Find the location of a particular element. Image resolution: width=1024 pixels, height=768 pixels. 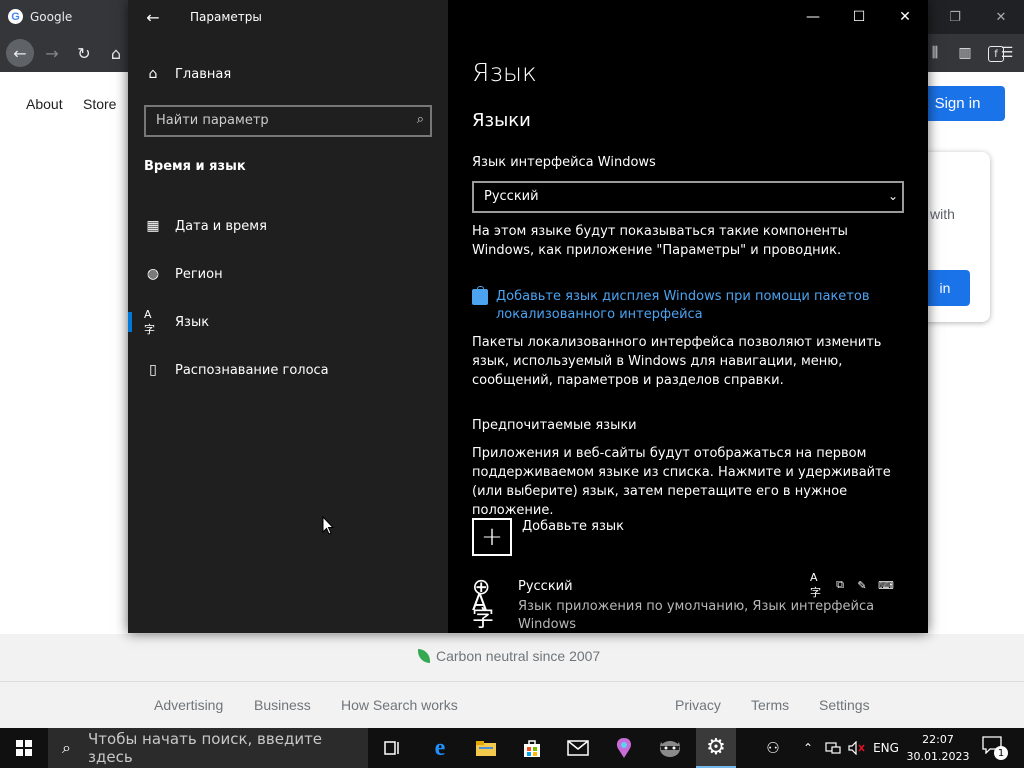

nav-home: ⌂ Главная is located at coordinates (288, 74).